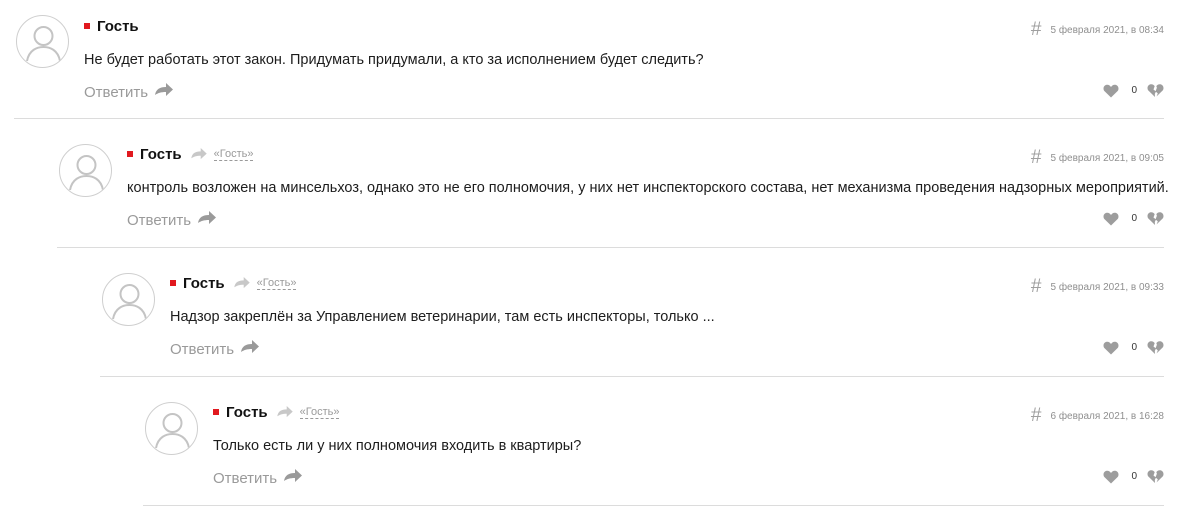 This screenshot has height=510, width=1200. What do you see at coordinates (653, 505) in the screenshot?
I see `comment-divider` at bounding box center [653, 505].